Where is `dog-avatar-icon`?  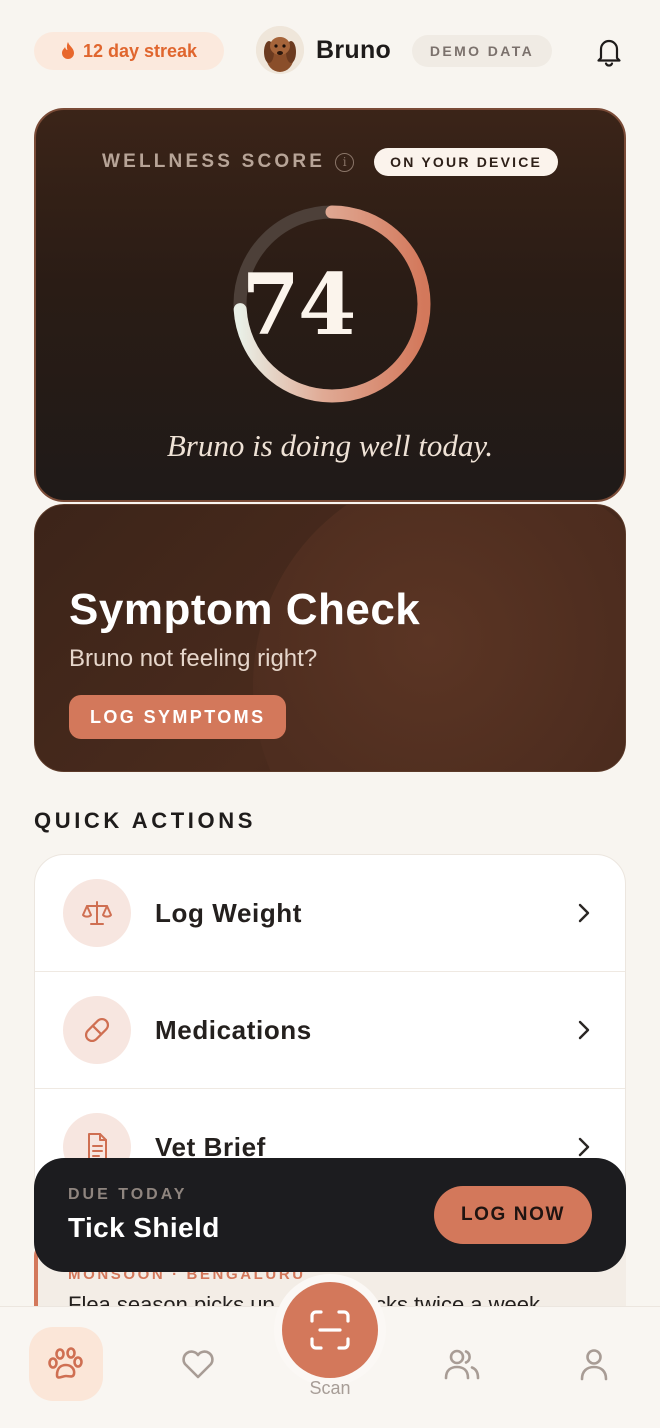 dog-avatar-icon is located at coordinates (280, 50).